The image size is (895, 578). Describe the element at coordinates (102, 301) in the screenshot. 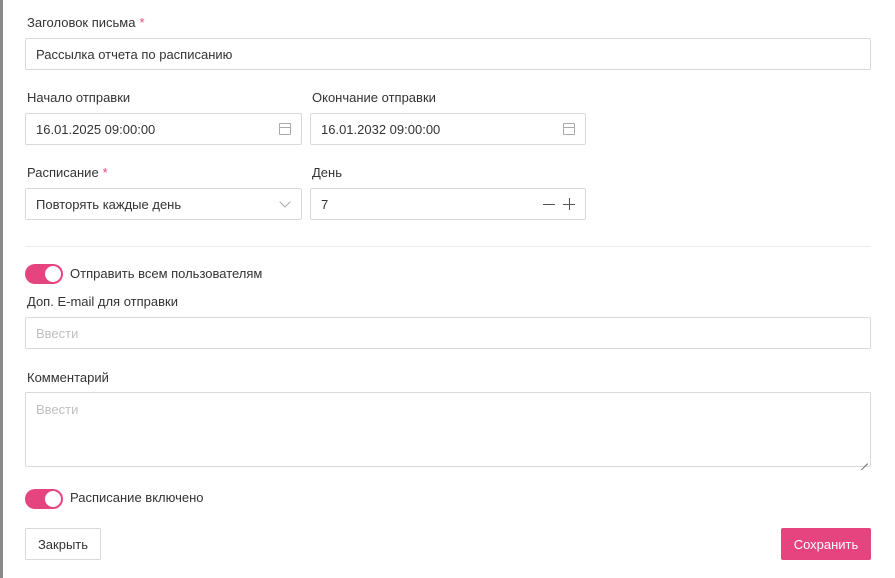

I see `extra-email-label: Доп. E-mail для отправки` at that location.